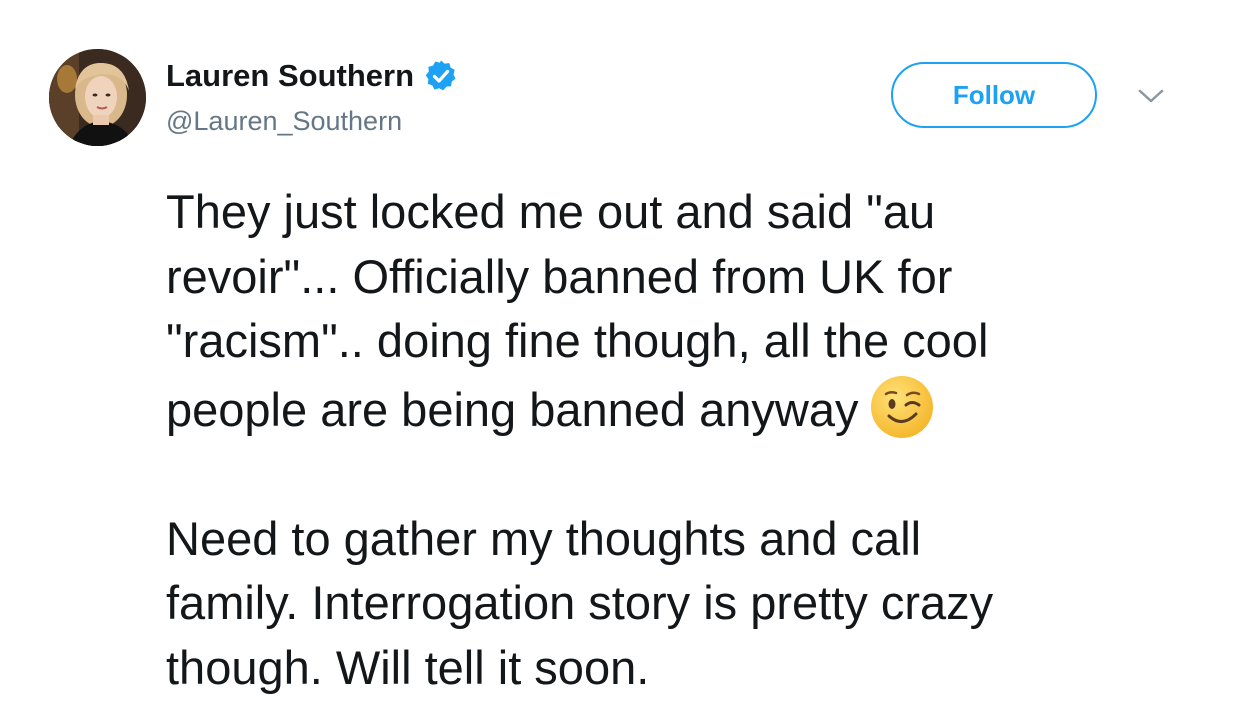 The image size is (1236, 704). Describe the element at coordinates (1151, 96) in the screenshot. I see `chevron-down-icon` at that location.